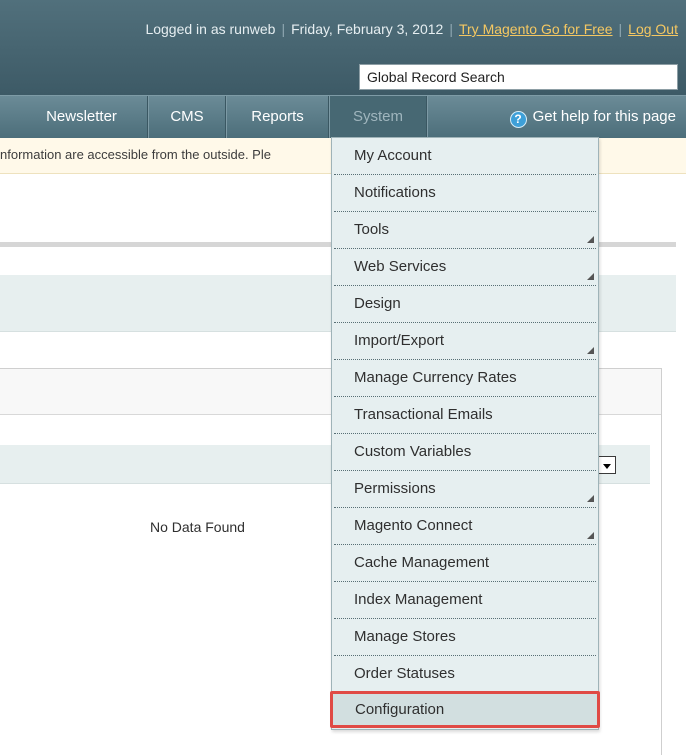 The width and height of the screenshot is (686, 755). I want to click on menu-item-web-services: Web Services, so click(465, 267).